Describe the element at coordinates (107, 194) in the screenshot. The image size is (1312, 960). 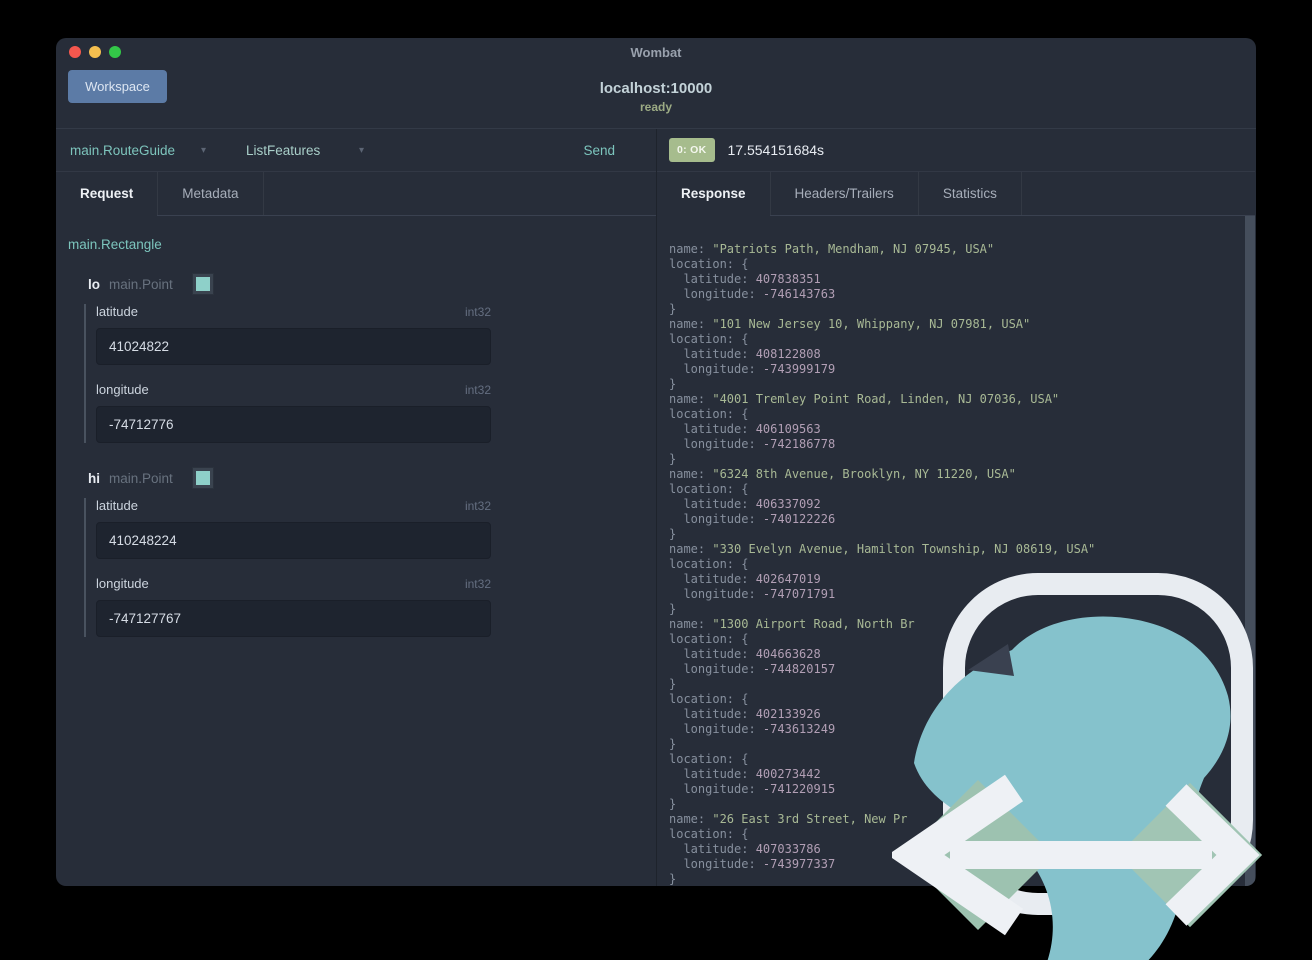
I see `tab-request: Request` at that location.